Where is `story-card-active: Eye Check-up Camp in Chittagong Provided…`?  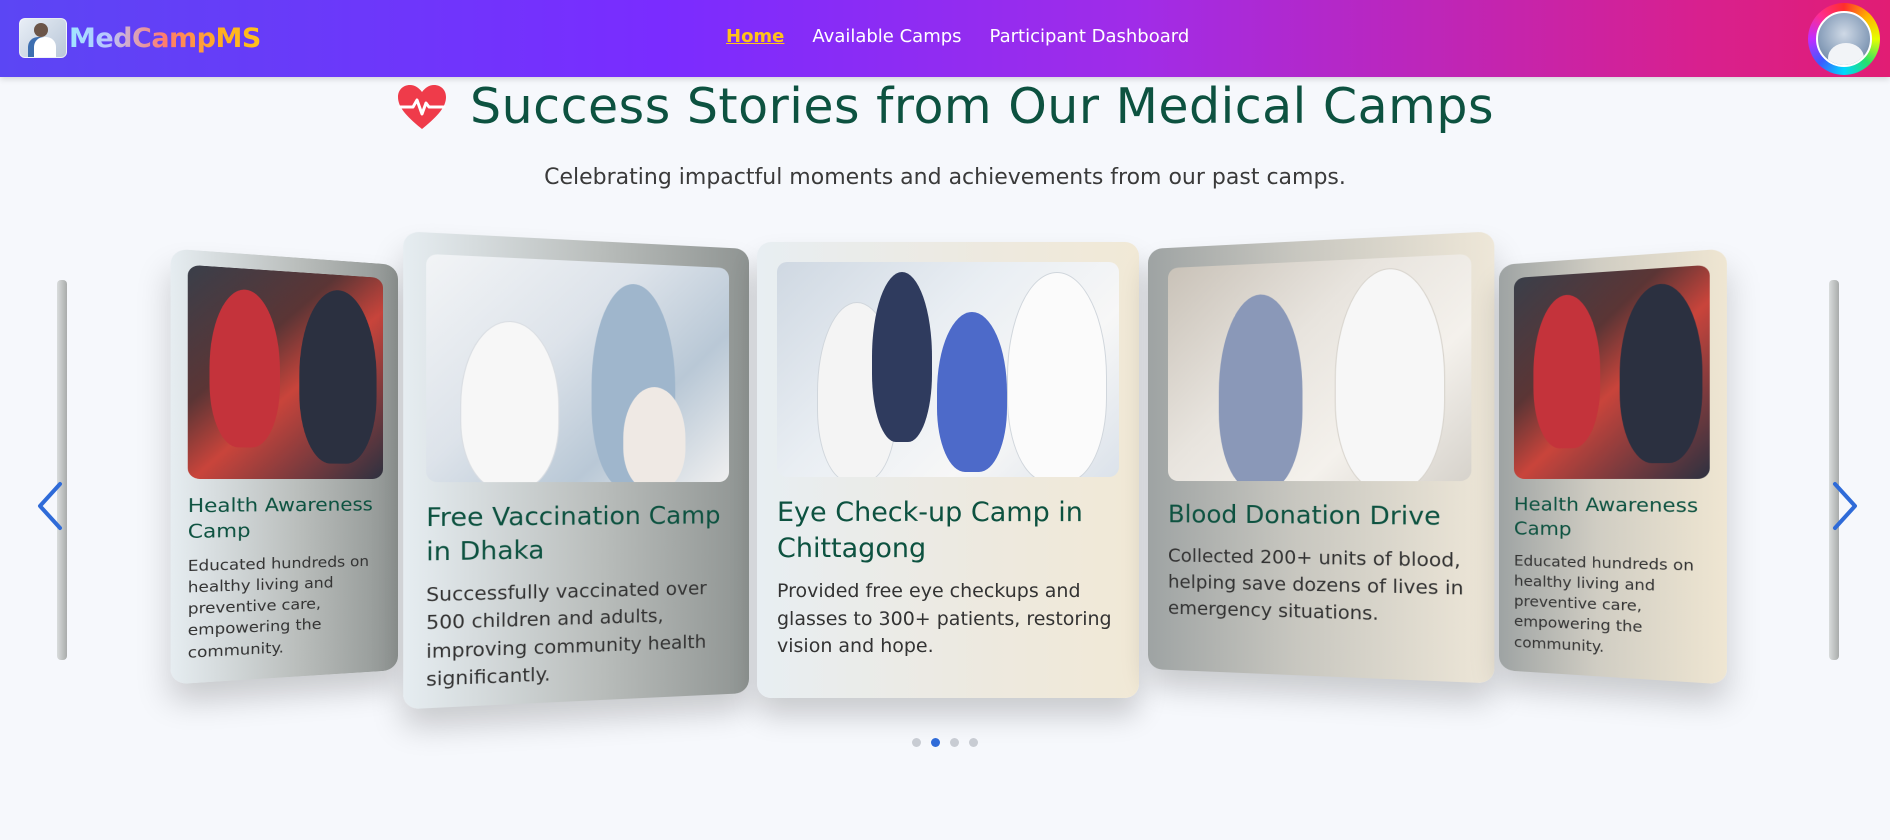 story-card-active: Eye Check-up Camp in Chittagong Provided… is located at coordinates (948, 470).